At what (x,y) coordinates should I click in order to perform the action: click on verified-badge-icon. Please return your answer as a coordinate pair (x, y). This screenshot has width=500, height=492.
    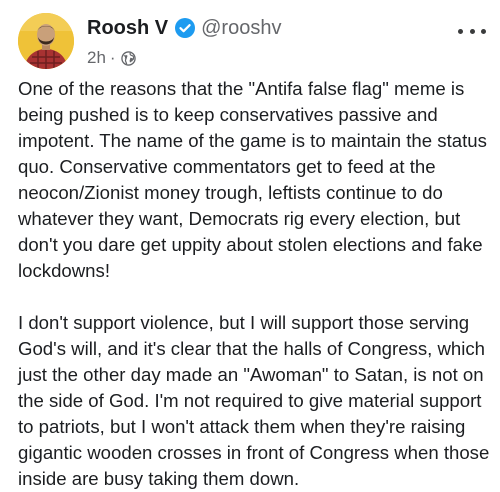
    Looking at the image, I should click on (185, 28).